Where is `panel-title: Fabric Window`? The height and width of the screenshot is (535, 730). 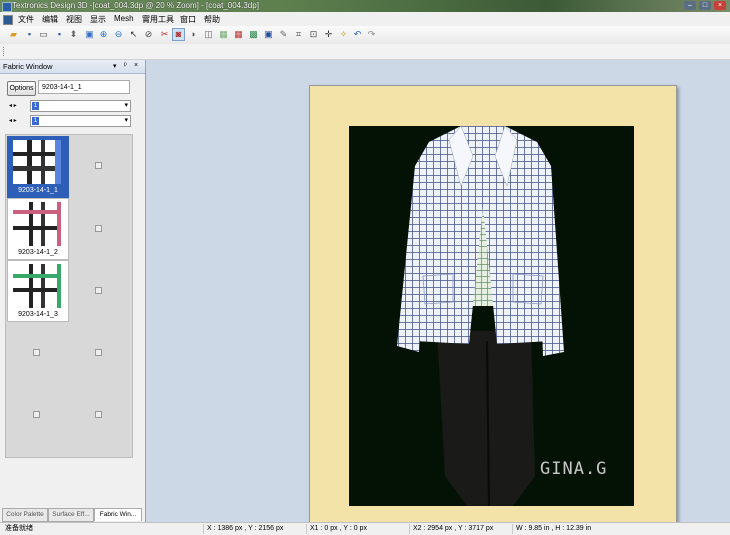 panel-title: Fabric Window is located at coordinates (28, 66).